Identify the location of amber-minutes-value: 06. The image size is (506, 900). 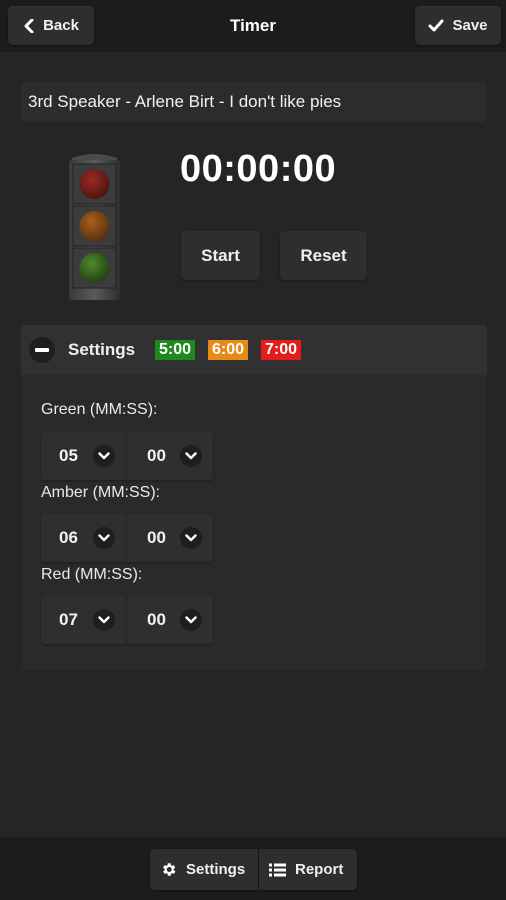
(68, 537).